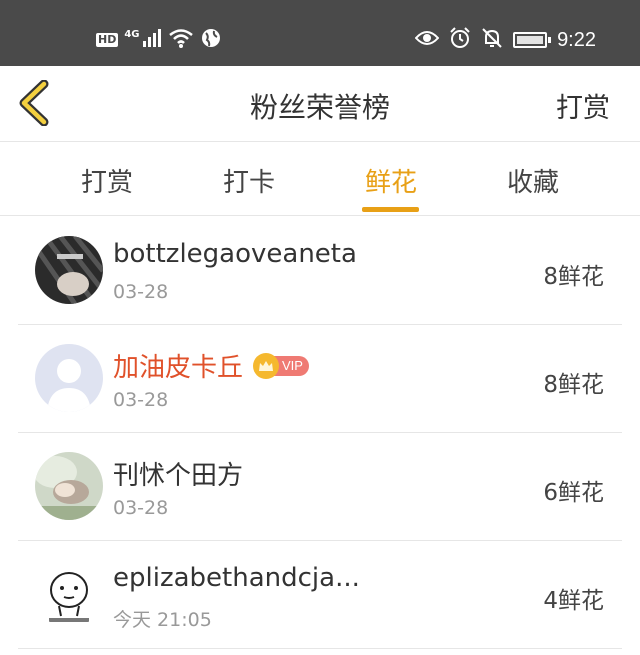  Describe the element at coordinates (427, 40) in the screenshot. I see `eye-icon` at that location.